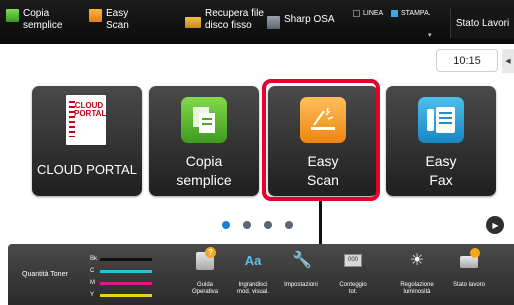  What do you see at coordinates (353, 260) in the screenshot?
I see `counter-icon: 000` at bounding box center [353, 260].